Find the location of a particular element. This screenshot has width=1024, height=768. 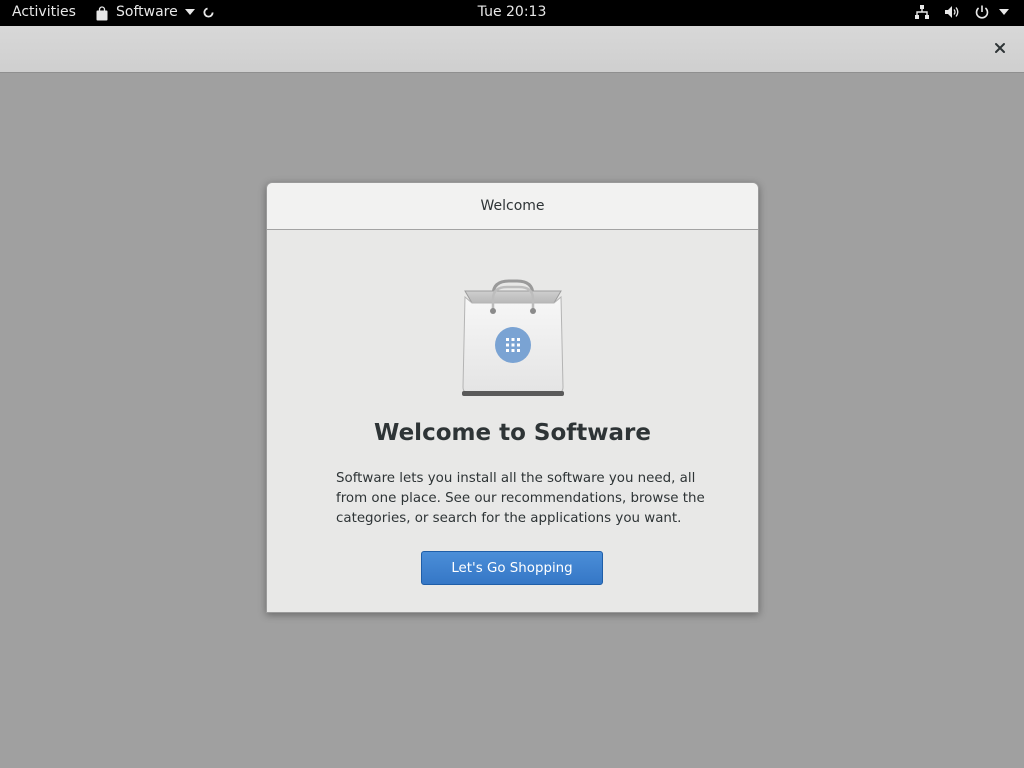

top-bar: Activities Software Tue 20:13 is located at coordinates (512, 13).